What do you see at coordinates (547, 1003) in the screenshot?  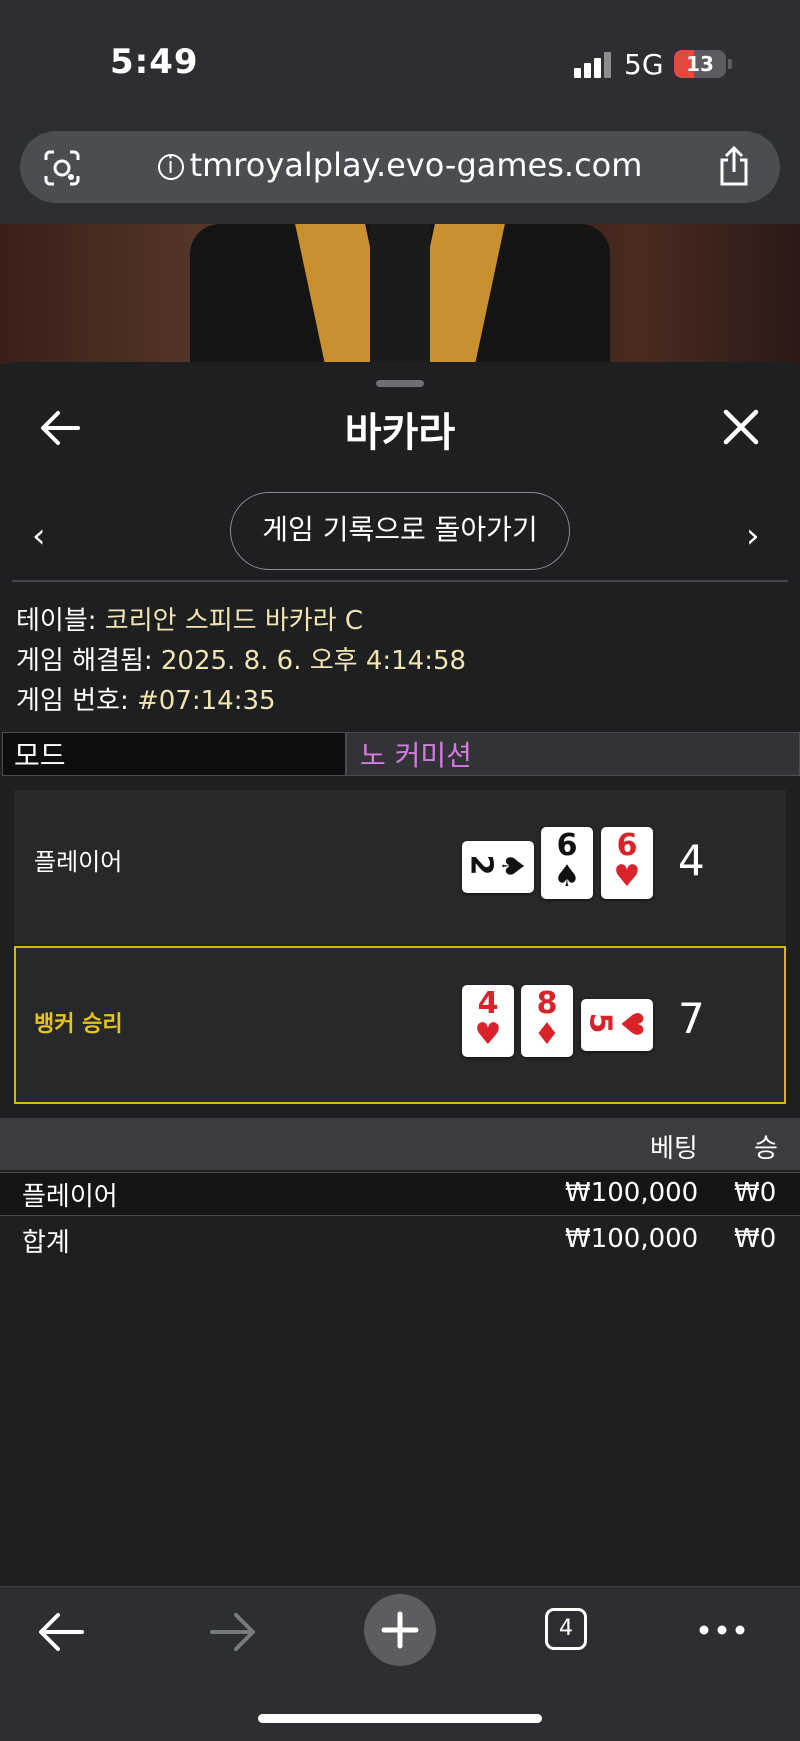 I see `card-rank: 8` at bounding box center [547, 1003].